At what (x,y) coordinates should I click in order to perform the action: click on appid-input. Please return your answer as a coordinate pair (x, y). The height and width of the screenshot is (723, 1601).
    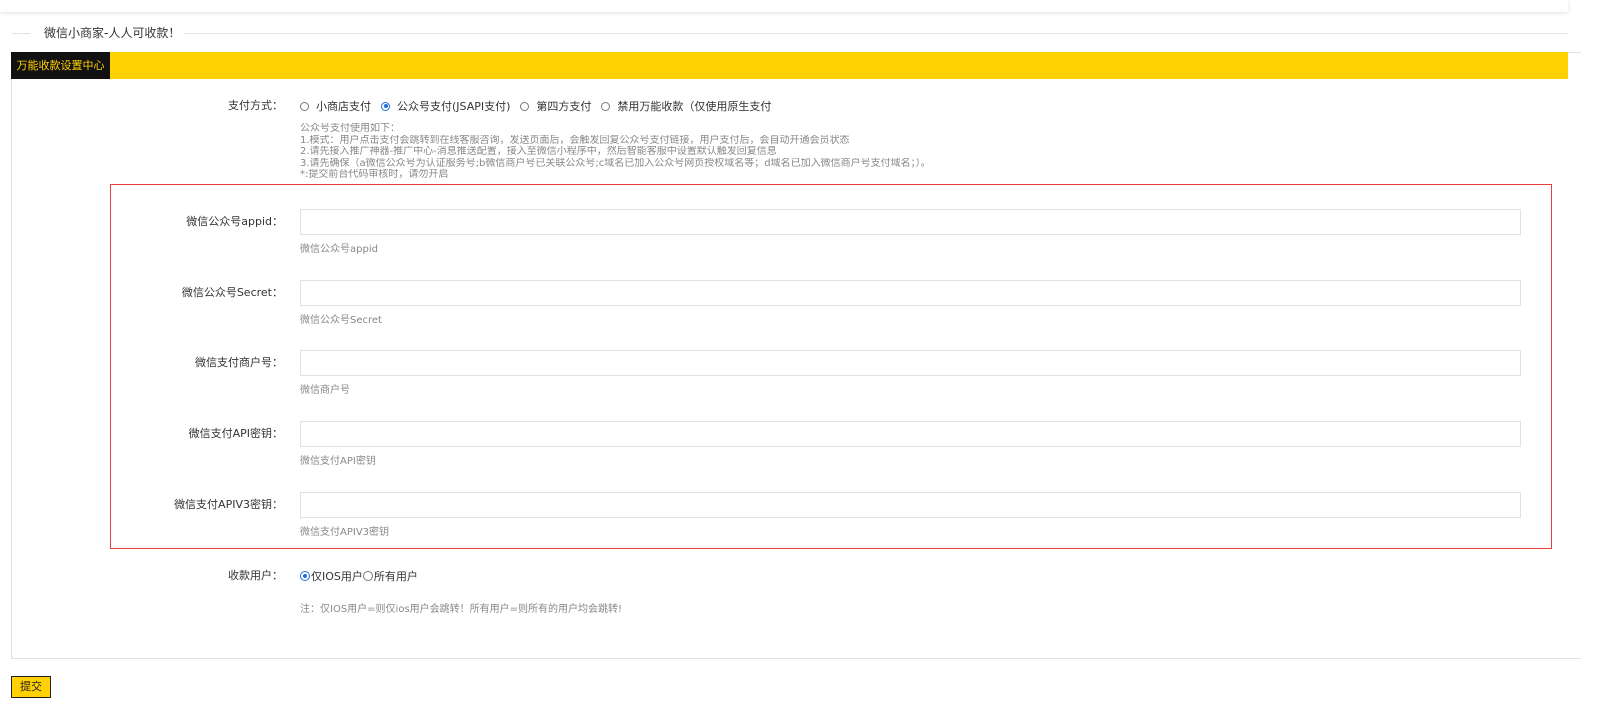
    Looking at the image, I should click on (910, 222).